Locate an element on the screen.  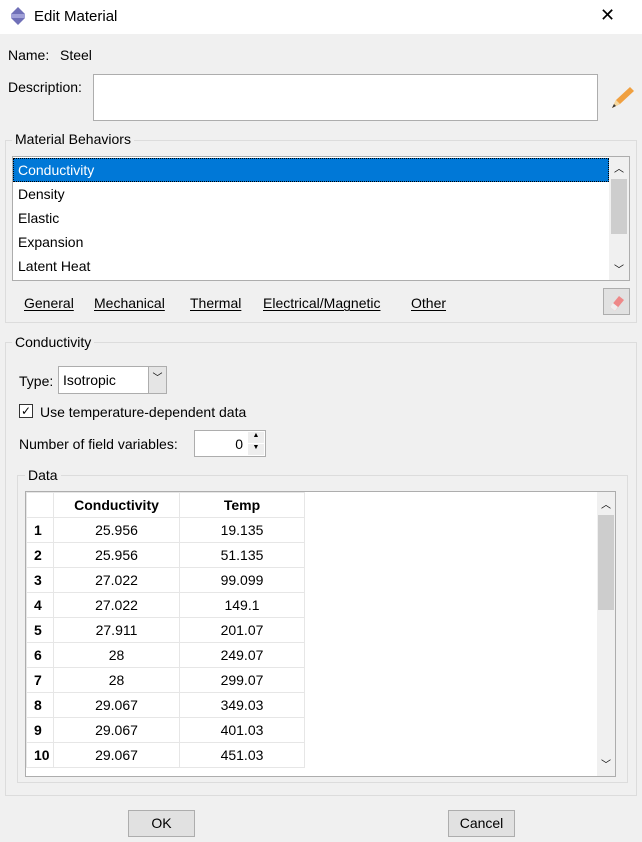
temperature-dependent-checkbox: ✓ is located at coordinates (26, 411).